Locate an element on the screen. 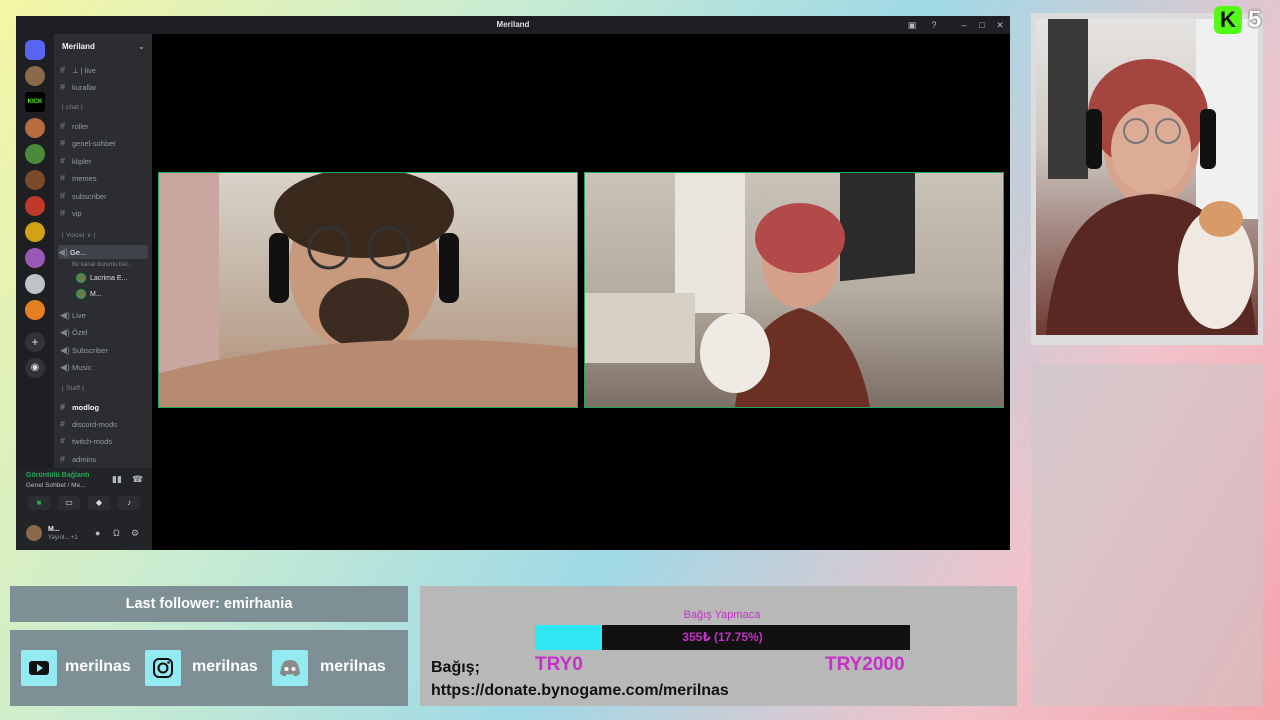  soundboard-button: ♪ is located at coordinates (129, 503).